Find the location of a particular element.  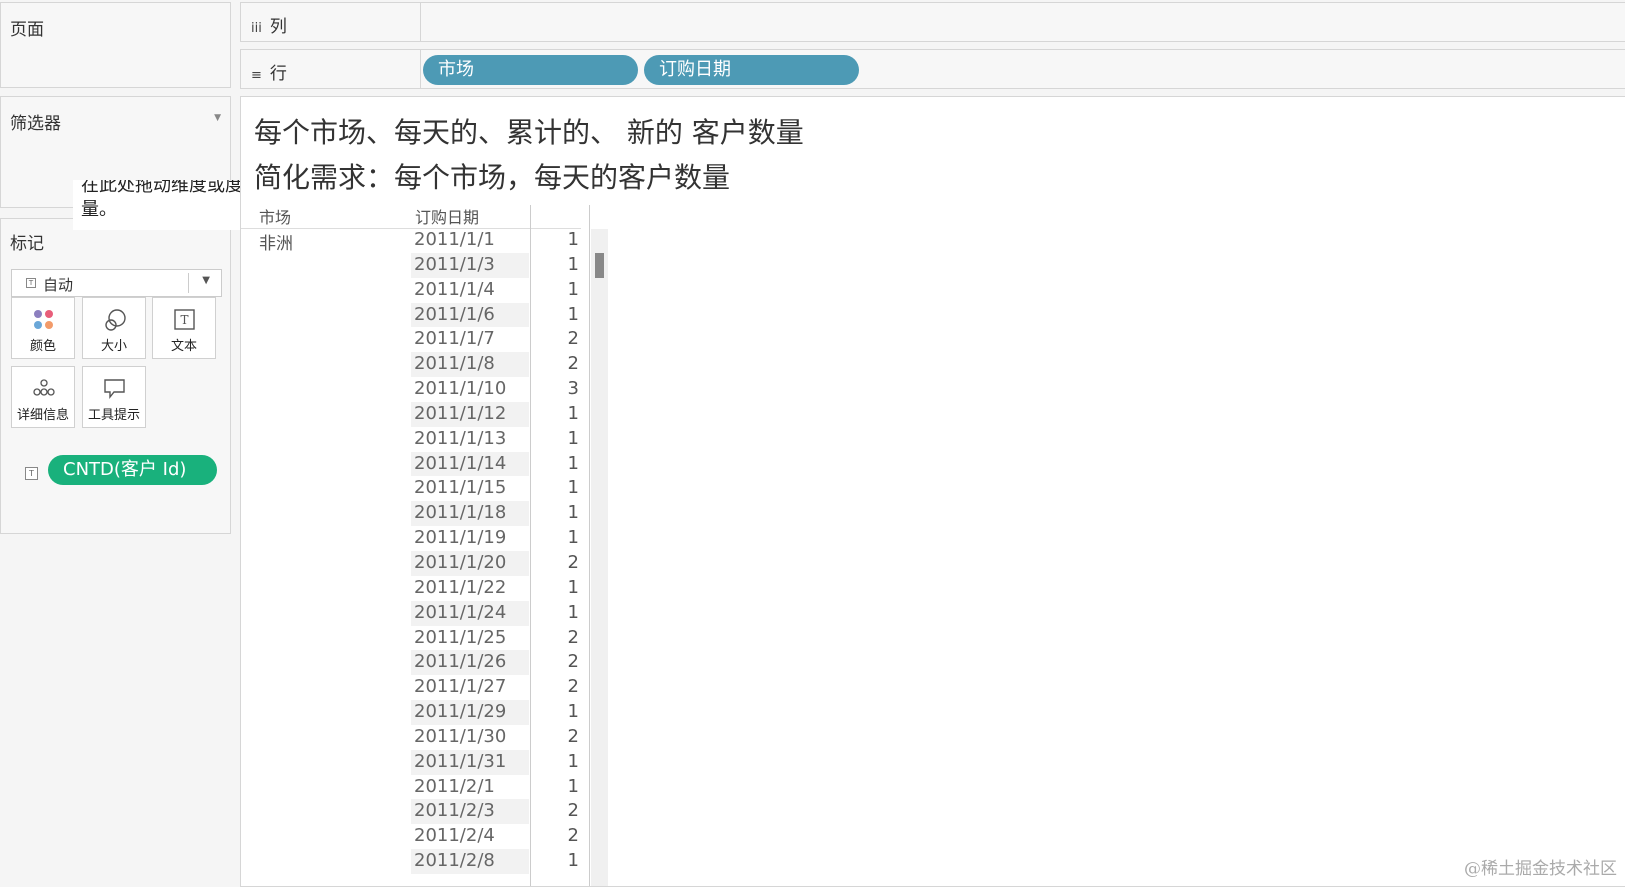

columns-label: 列 is located at coordinates (278, 27).